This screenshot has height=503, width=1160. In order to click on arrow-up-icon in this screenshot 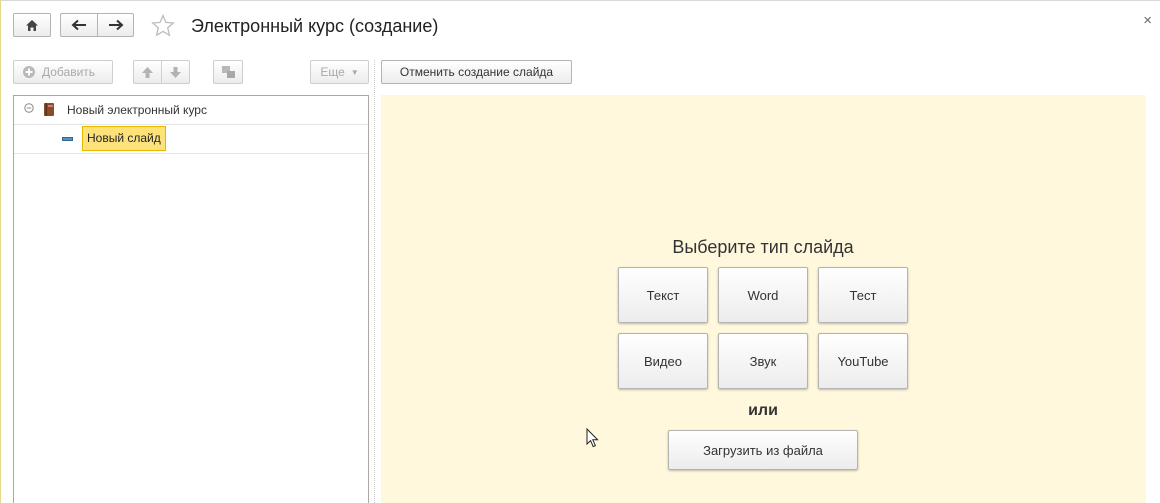, I will do `click(147, 72)`.